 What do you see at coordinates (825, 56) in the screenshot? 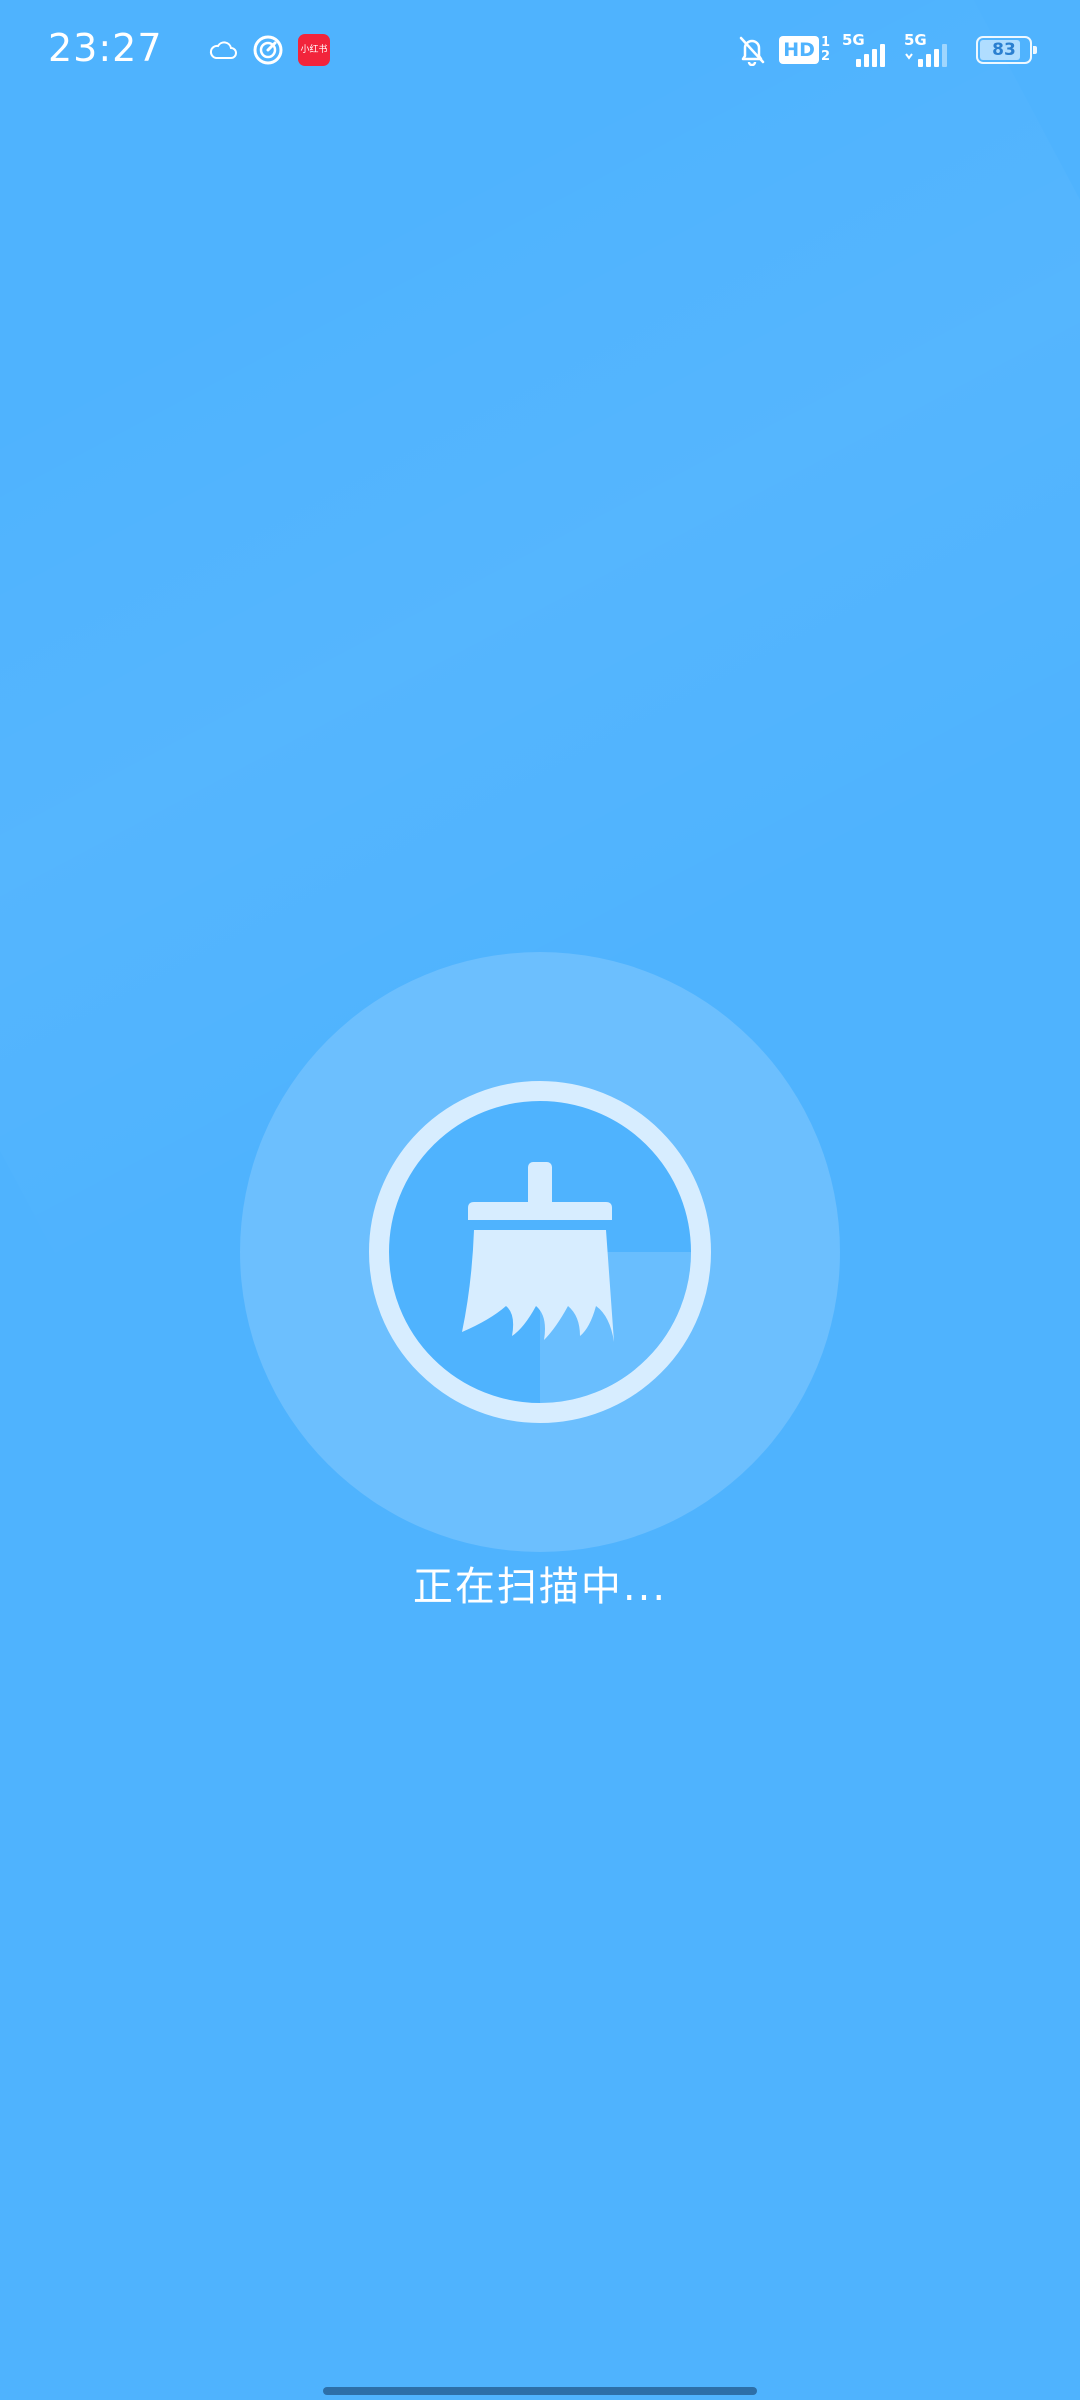
I see `hd-sub-bottom: 2` at bounding box center [825, 56].